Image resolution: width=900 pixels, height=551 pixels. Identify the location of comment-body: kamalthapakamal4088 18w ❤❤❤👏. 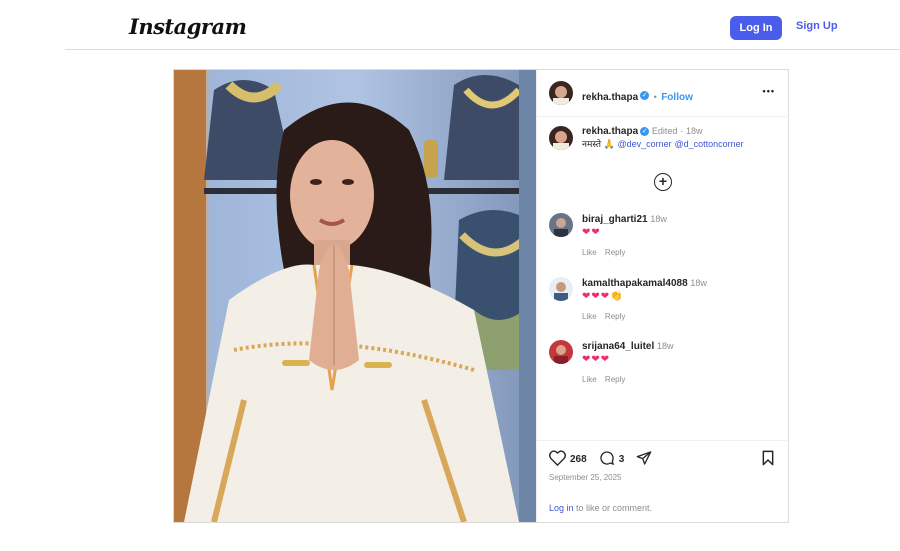
(644, 290).